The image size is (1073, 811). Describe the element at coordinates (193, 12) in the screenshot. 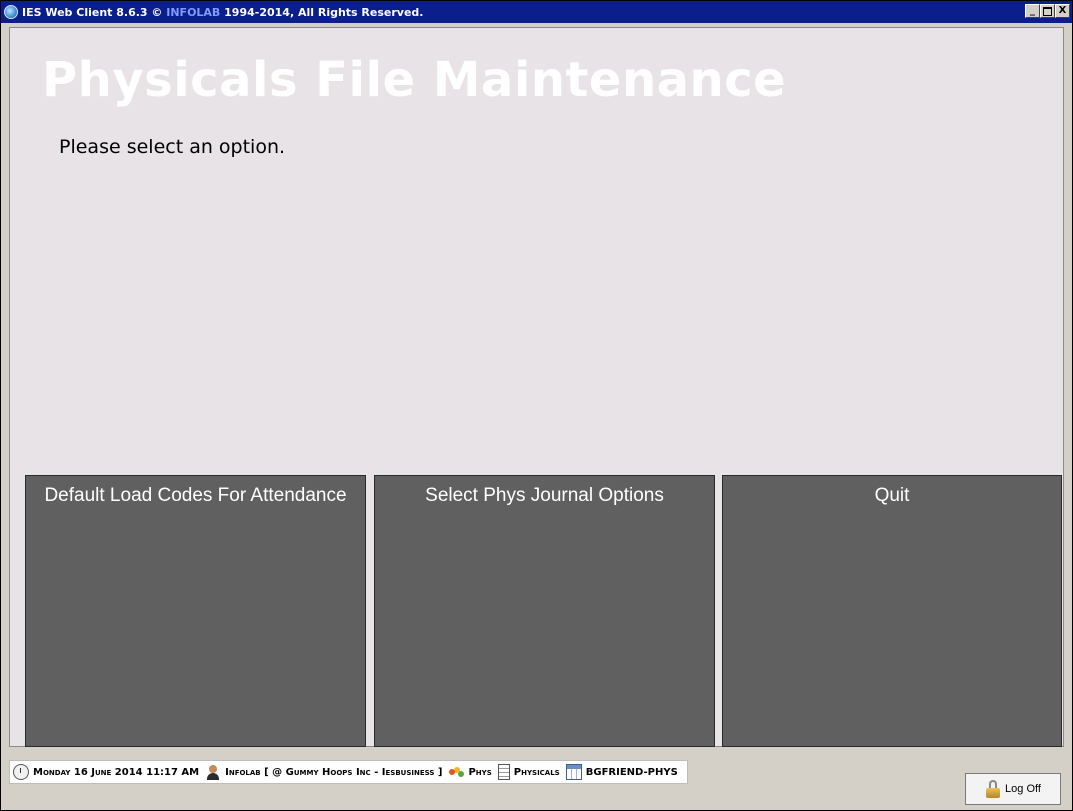

I see `title-brand: INFOLAB` at that location.